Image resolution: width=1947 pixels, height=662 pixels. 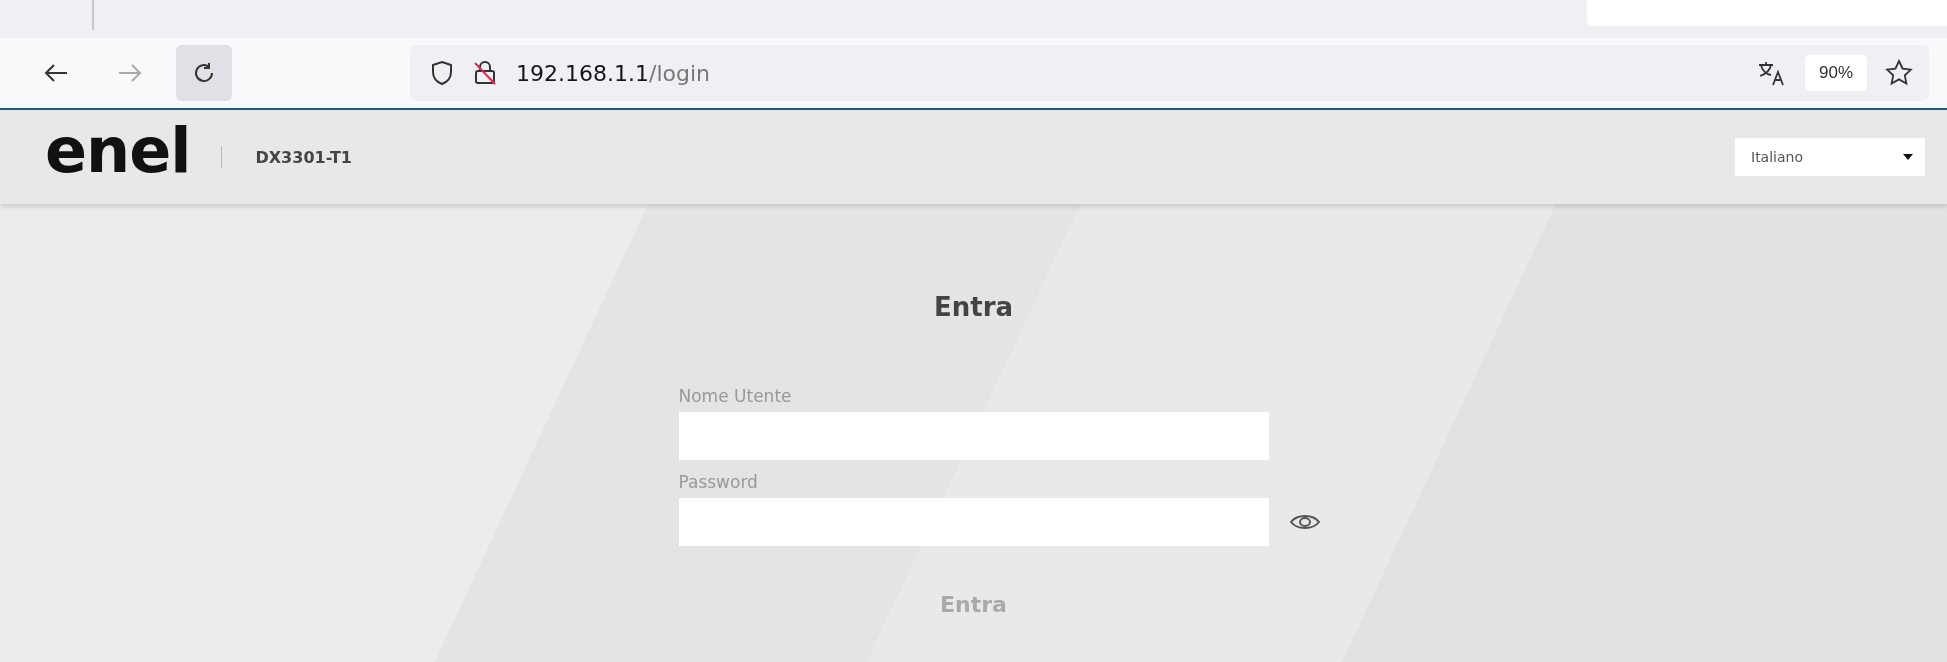 What do you see at coordinates (1830, 157) in the screenshot?
I see `language-select: Italiano` at bounding box center [1830, 157].